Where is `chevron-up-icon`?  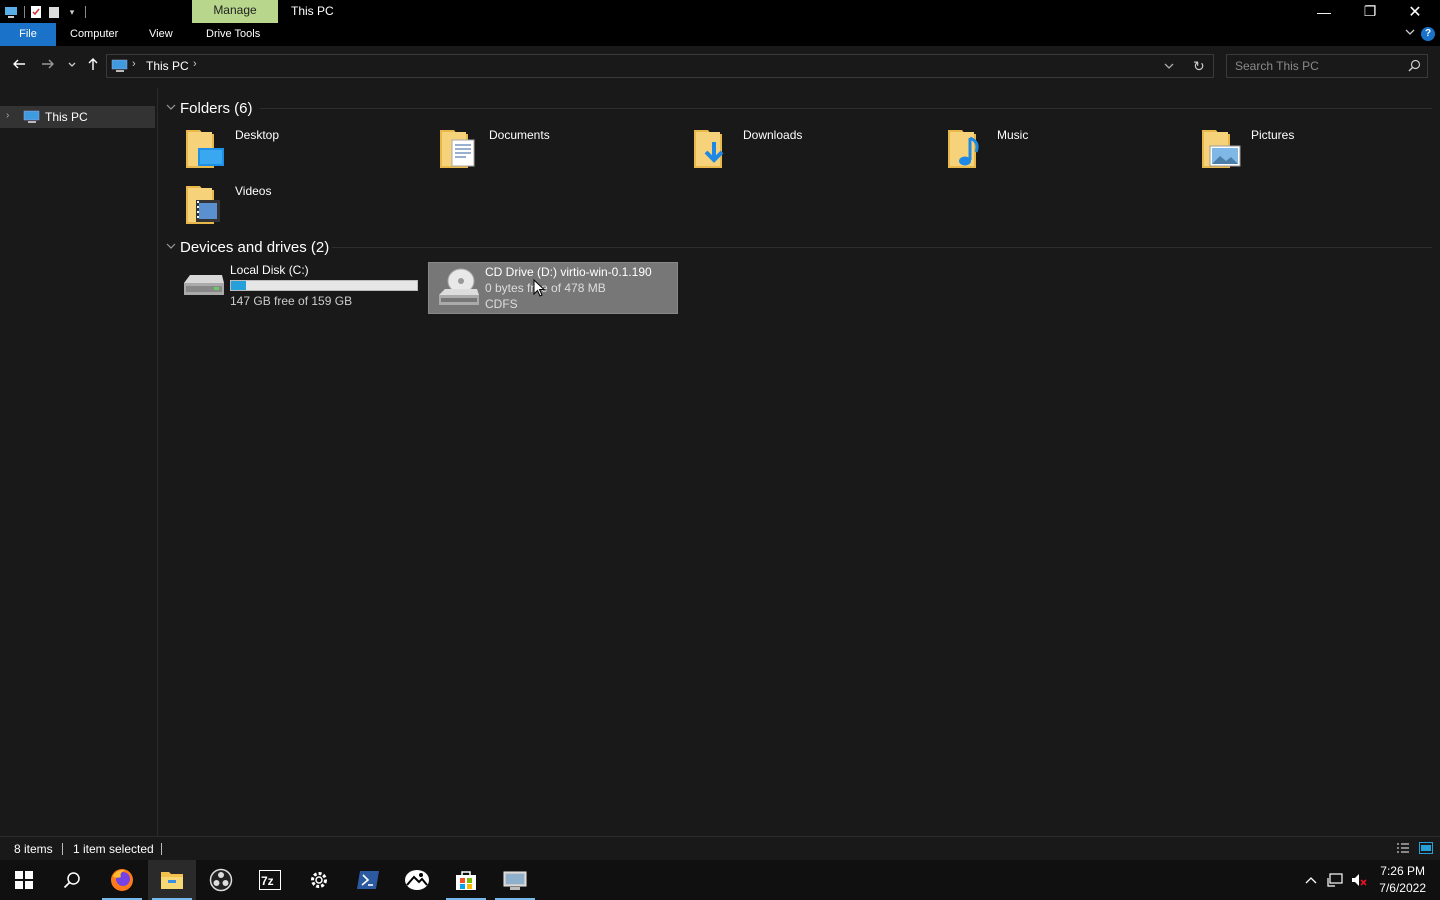
chevron-up-icon is located at coordinates (1311, 880).